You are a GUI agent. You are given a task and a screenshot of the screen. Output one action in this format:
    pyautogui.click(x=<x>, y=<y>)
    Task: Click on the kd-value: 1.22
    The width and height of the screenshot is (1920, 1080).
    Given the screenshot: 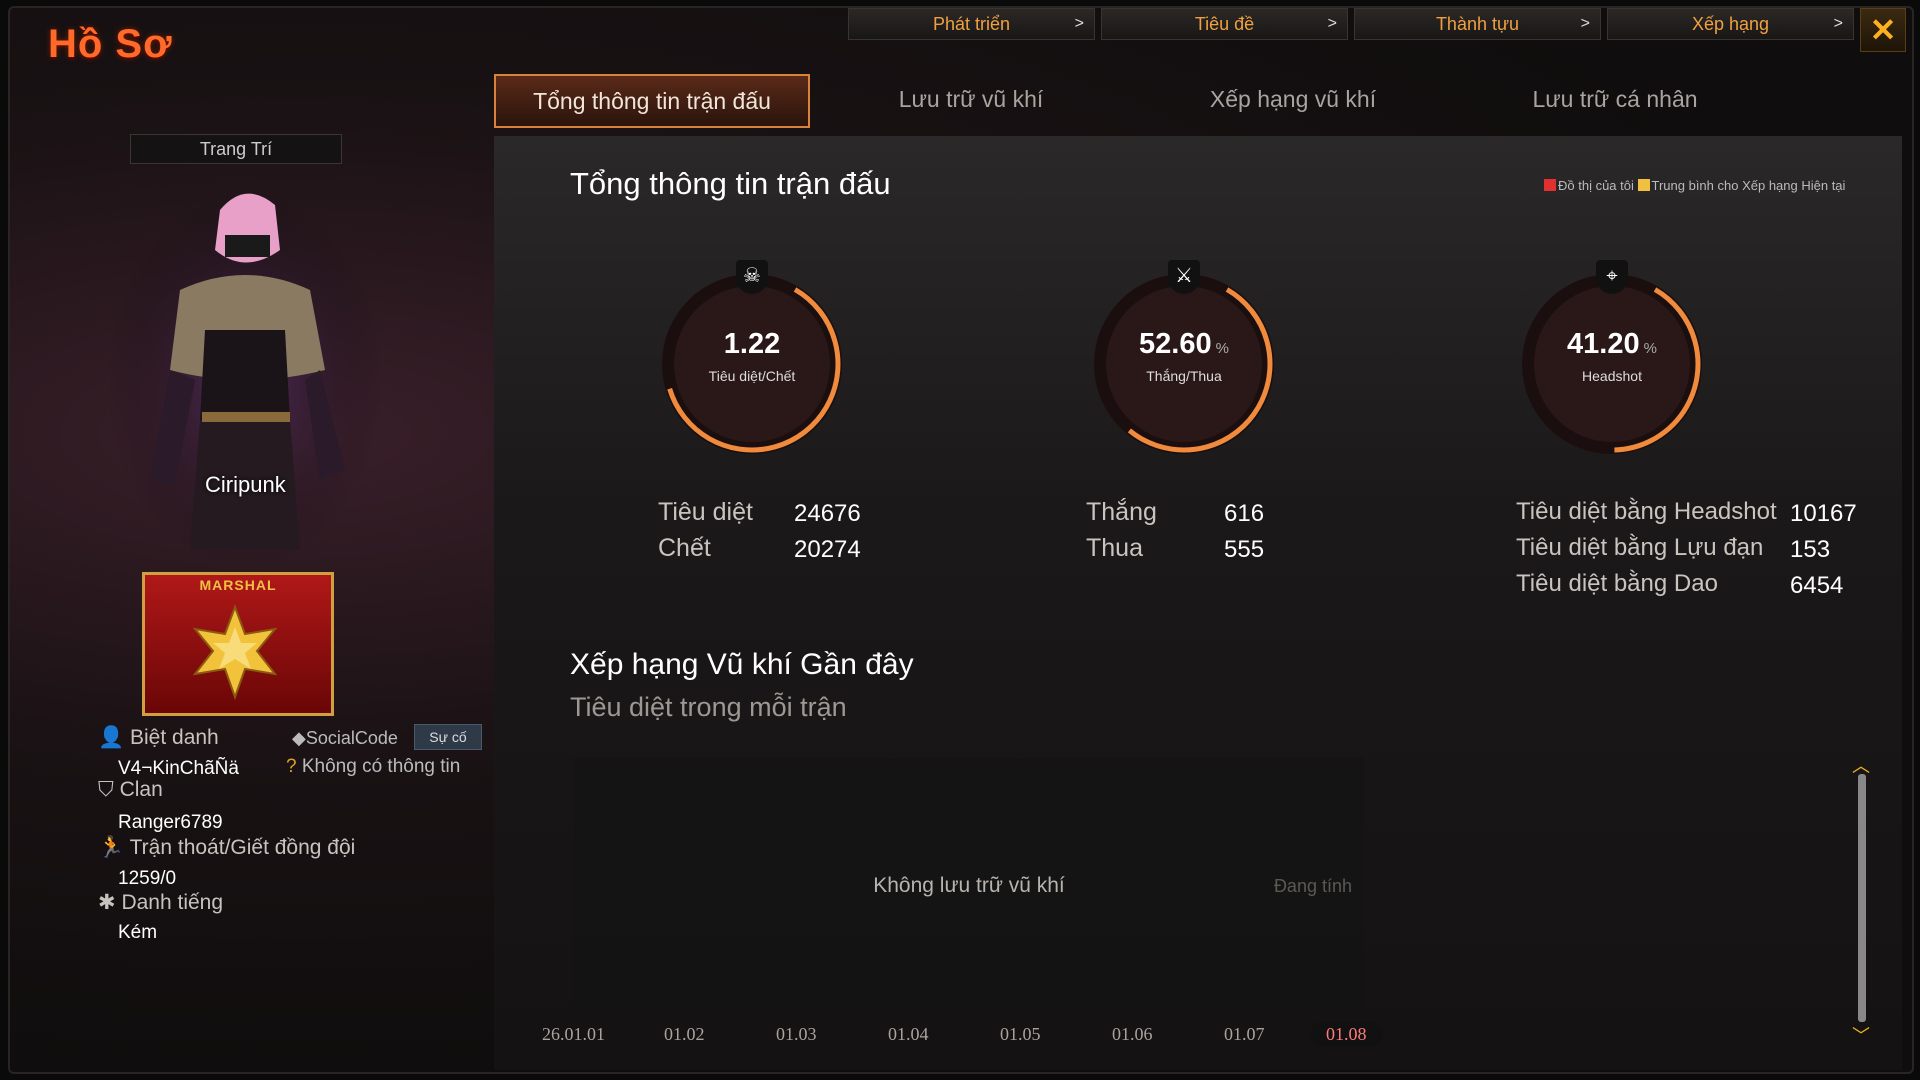 What is the action you would take?
    pyautogui.click(x=752, y=344)
    